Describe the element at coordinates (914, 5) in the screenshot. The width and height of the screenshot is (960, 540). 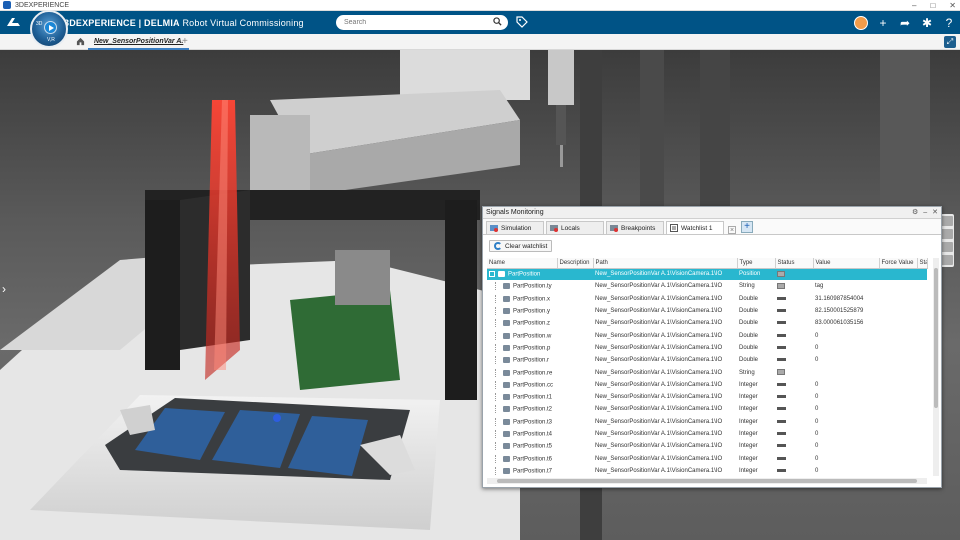
I see `minimize-button: –` at that location.